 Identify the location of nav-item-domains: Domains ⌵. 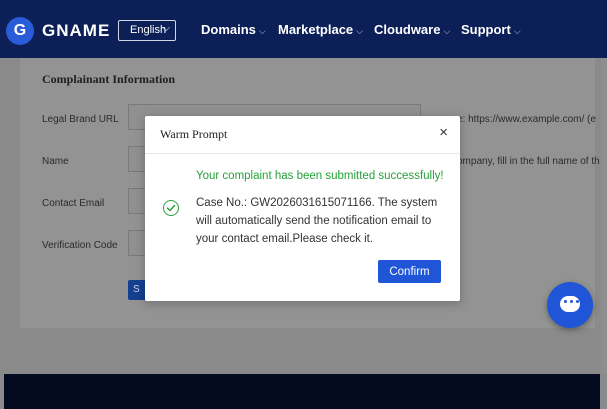
(233, 29).